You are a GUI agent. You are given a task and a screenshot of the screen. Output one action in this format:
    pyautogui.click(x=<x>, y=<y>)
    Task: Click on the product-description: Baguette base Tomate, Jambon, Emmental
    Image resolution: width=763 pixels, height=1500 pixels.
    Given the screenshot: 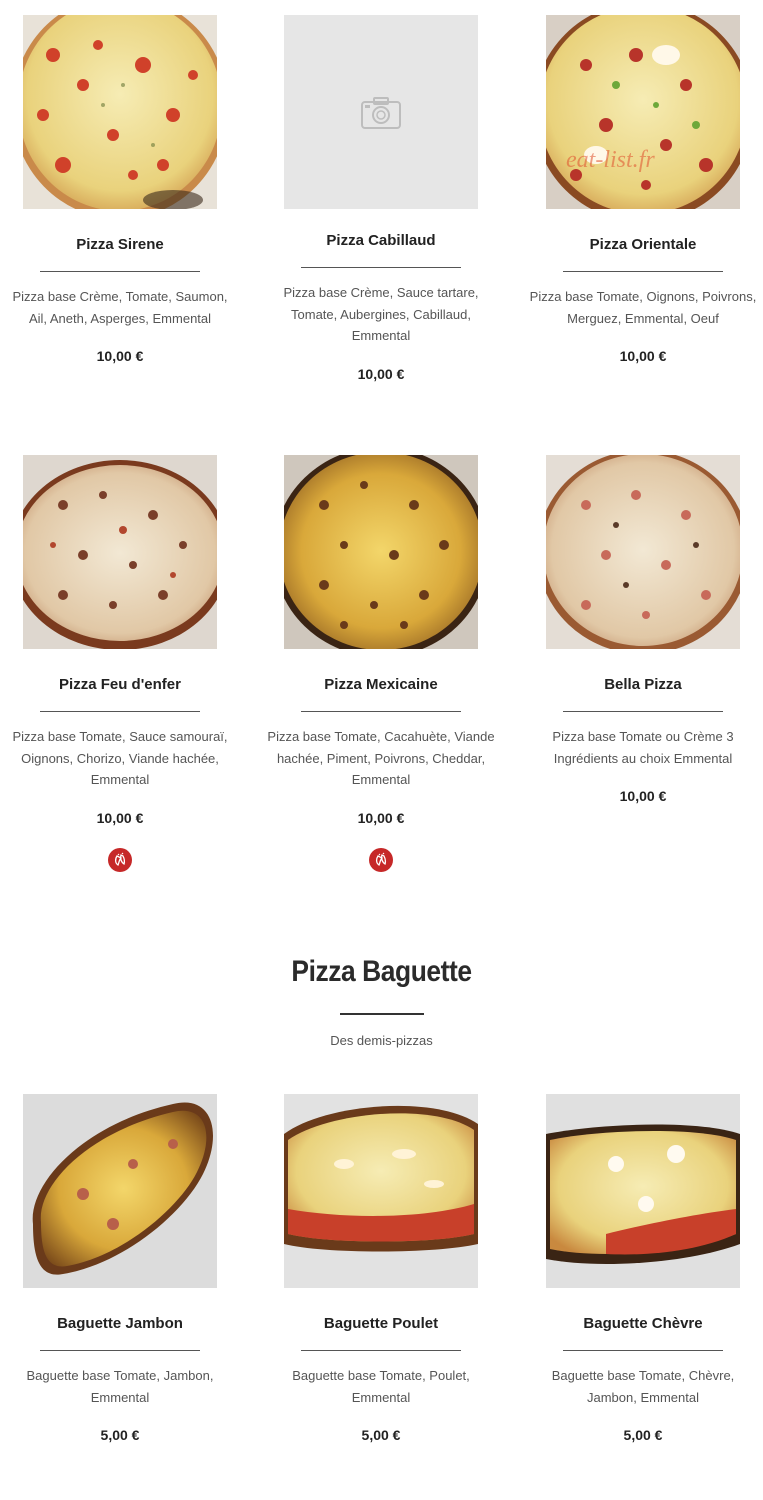 What is the action you would take?
    pyautogui.click(x=120, y=1386)
    